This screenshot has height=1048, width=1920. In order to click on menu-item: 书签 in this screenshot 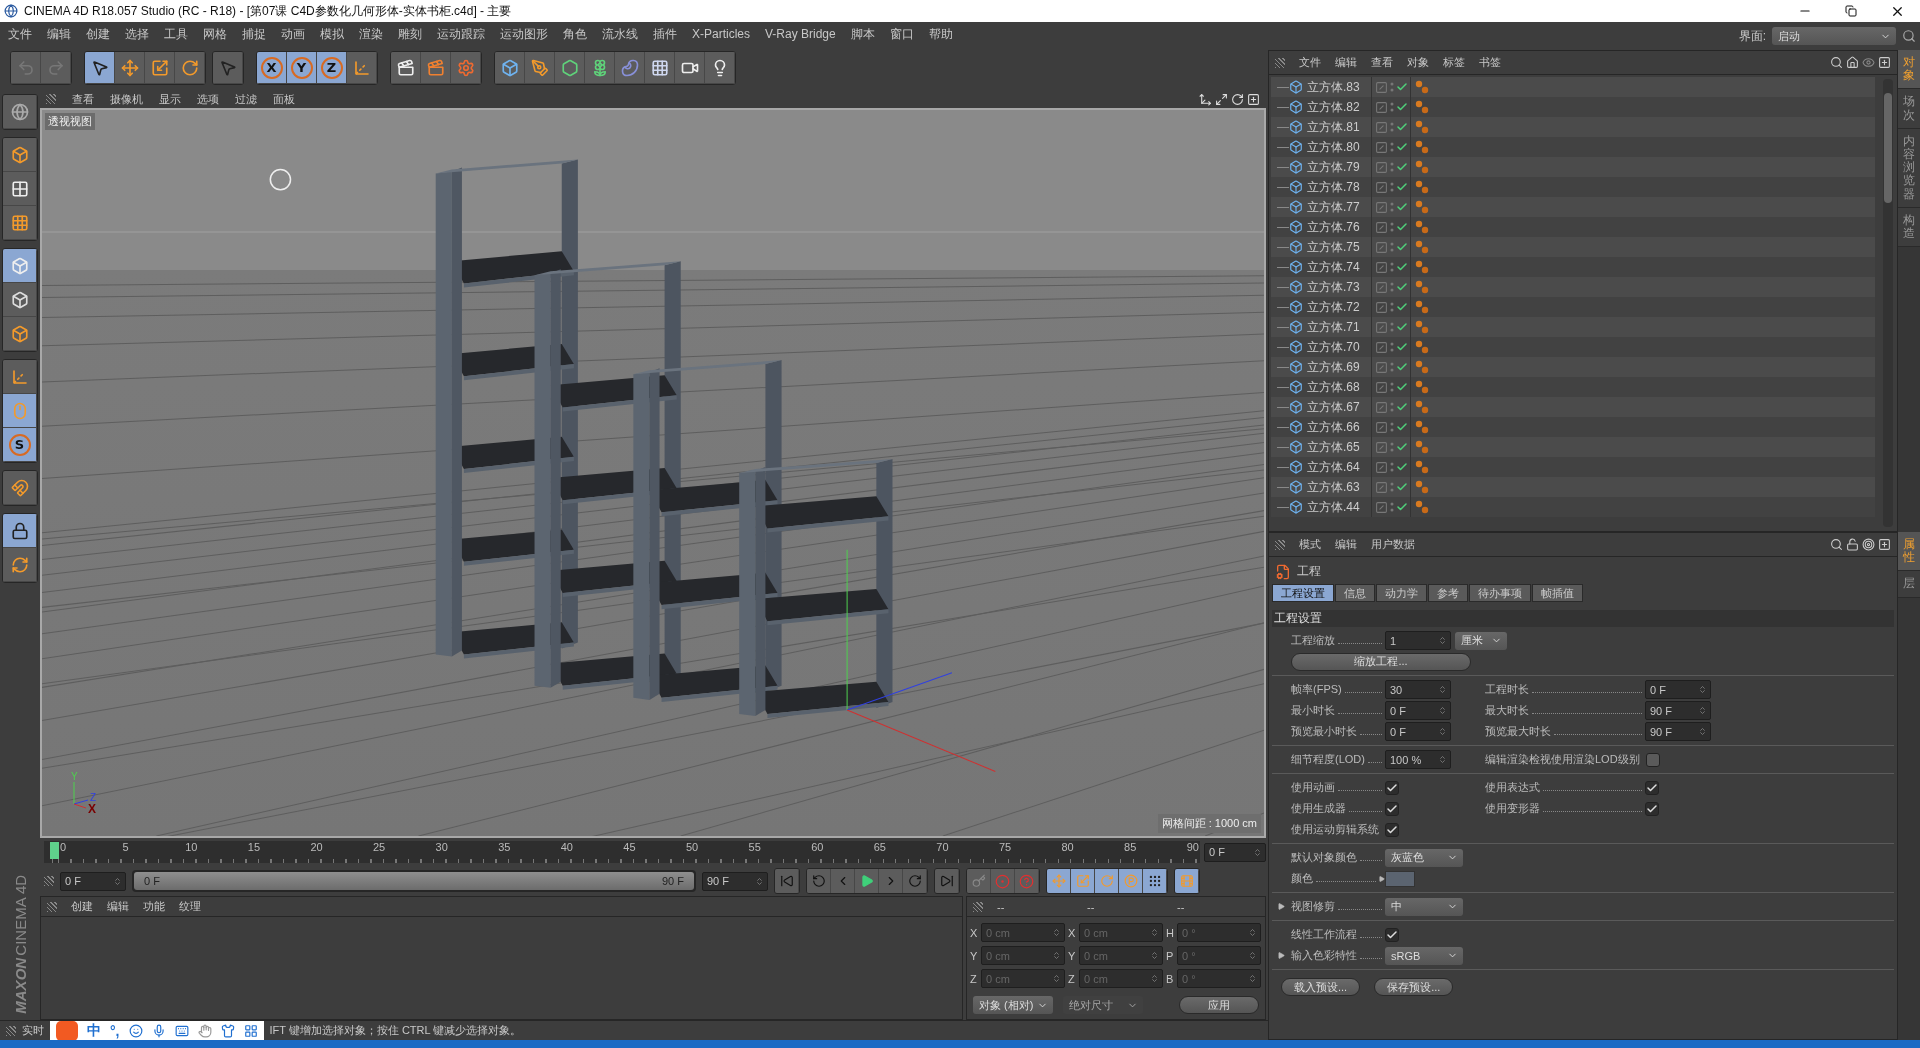, I will do `click(1490, 62)`.